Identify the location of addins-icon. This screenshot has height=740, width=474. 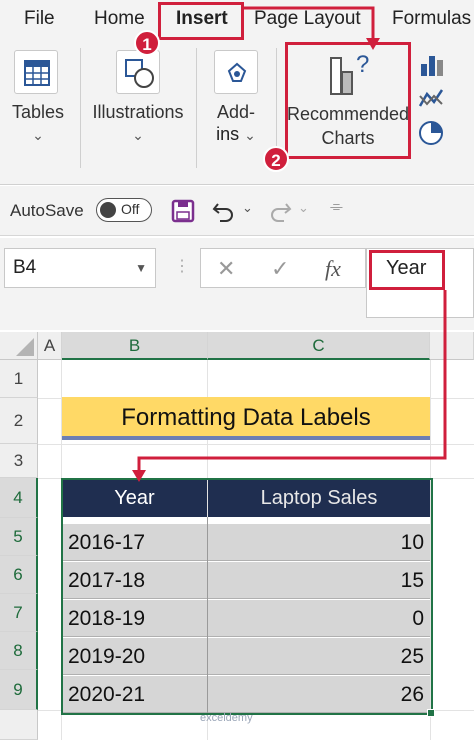
(236, 72).